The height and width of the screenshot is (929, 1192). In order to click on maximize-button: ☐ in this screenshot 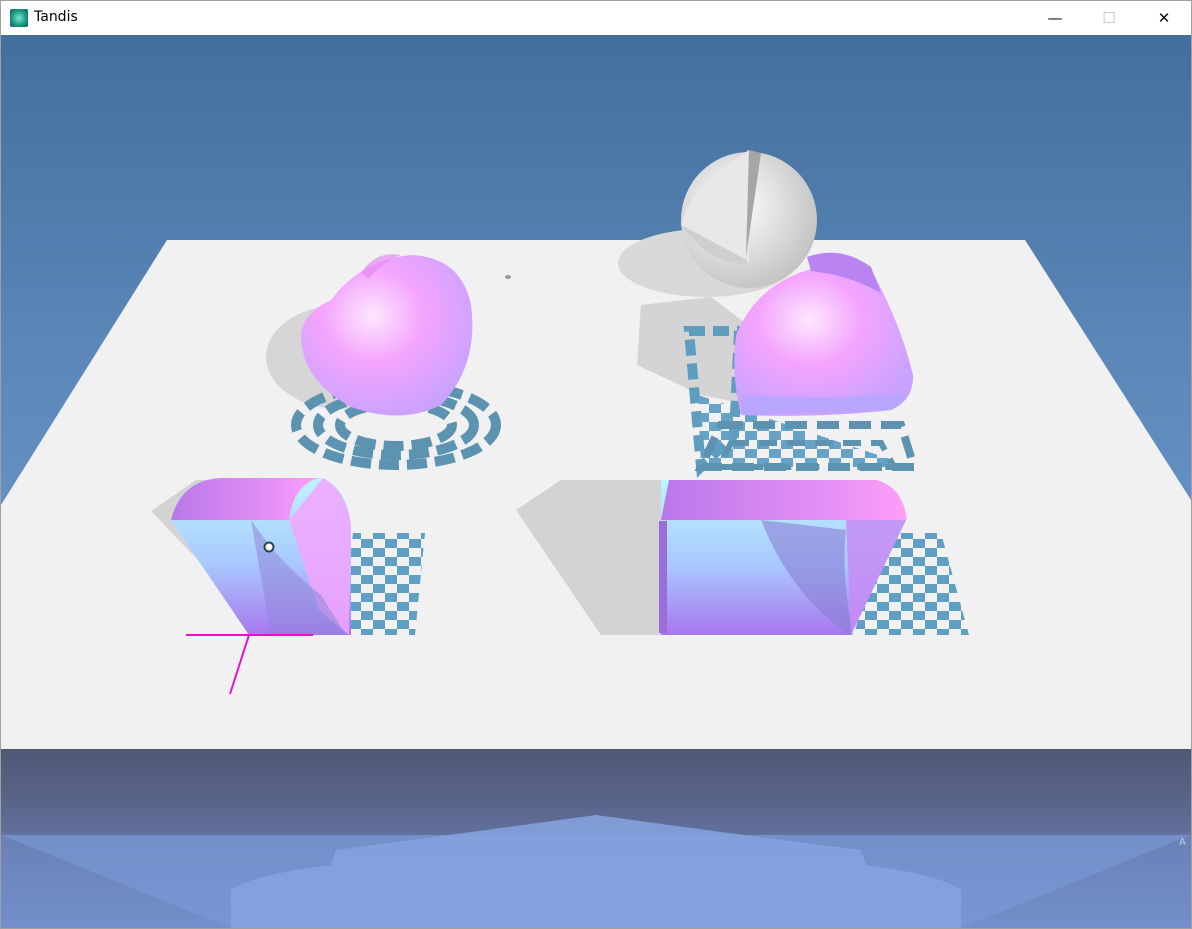, I will do `click(1109, 18)`.